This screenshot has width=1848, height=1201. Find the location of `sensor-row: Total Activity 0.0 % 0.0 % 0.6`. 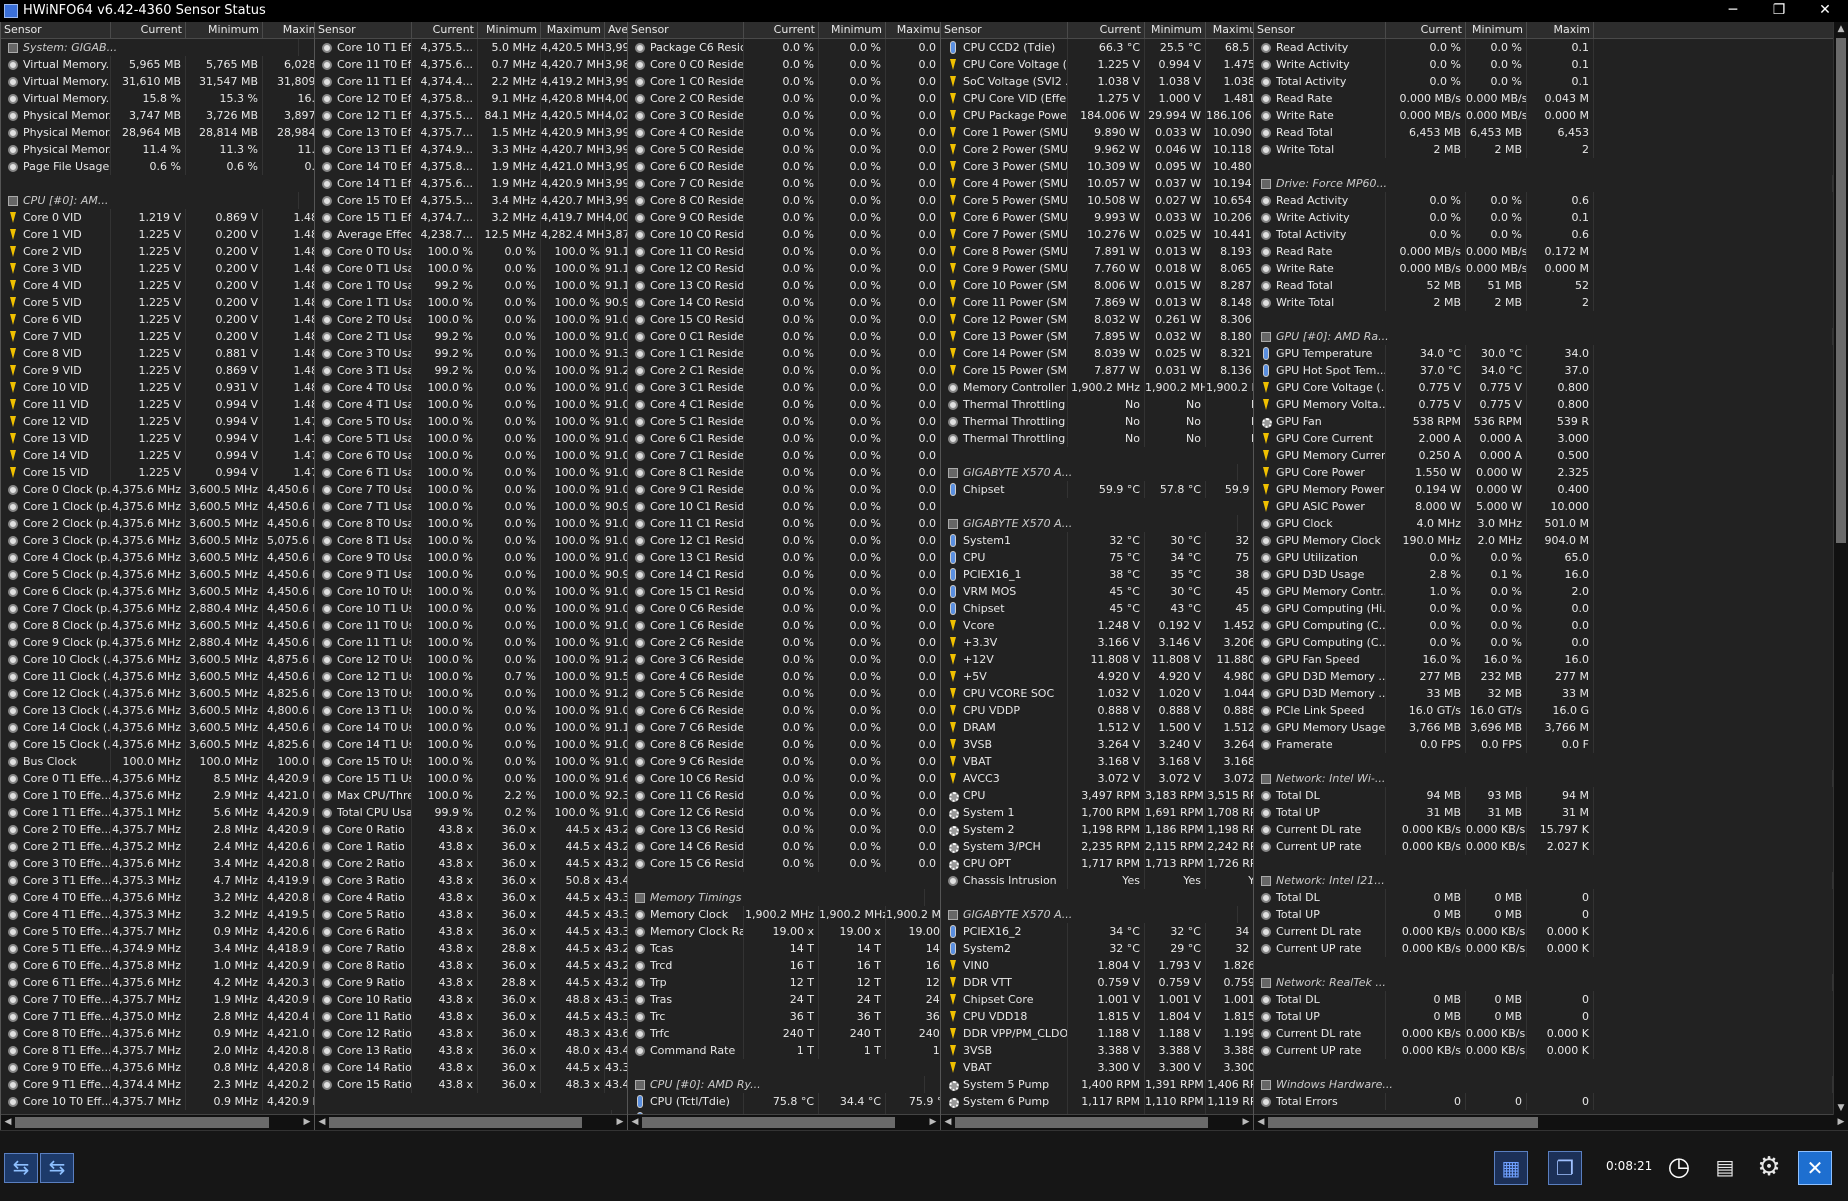

sensor-row: Total Activity 0.0 % 0.0 % 0.6 is located at coordinates (1551, 234).